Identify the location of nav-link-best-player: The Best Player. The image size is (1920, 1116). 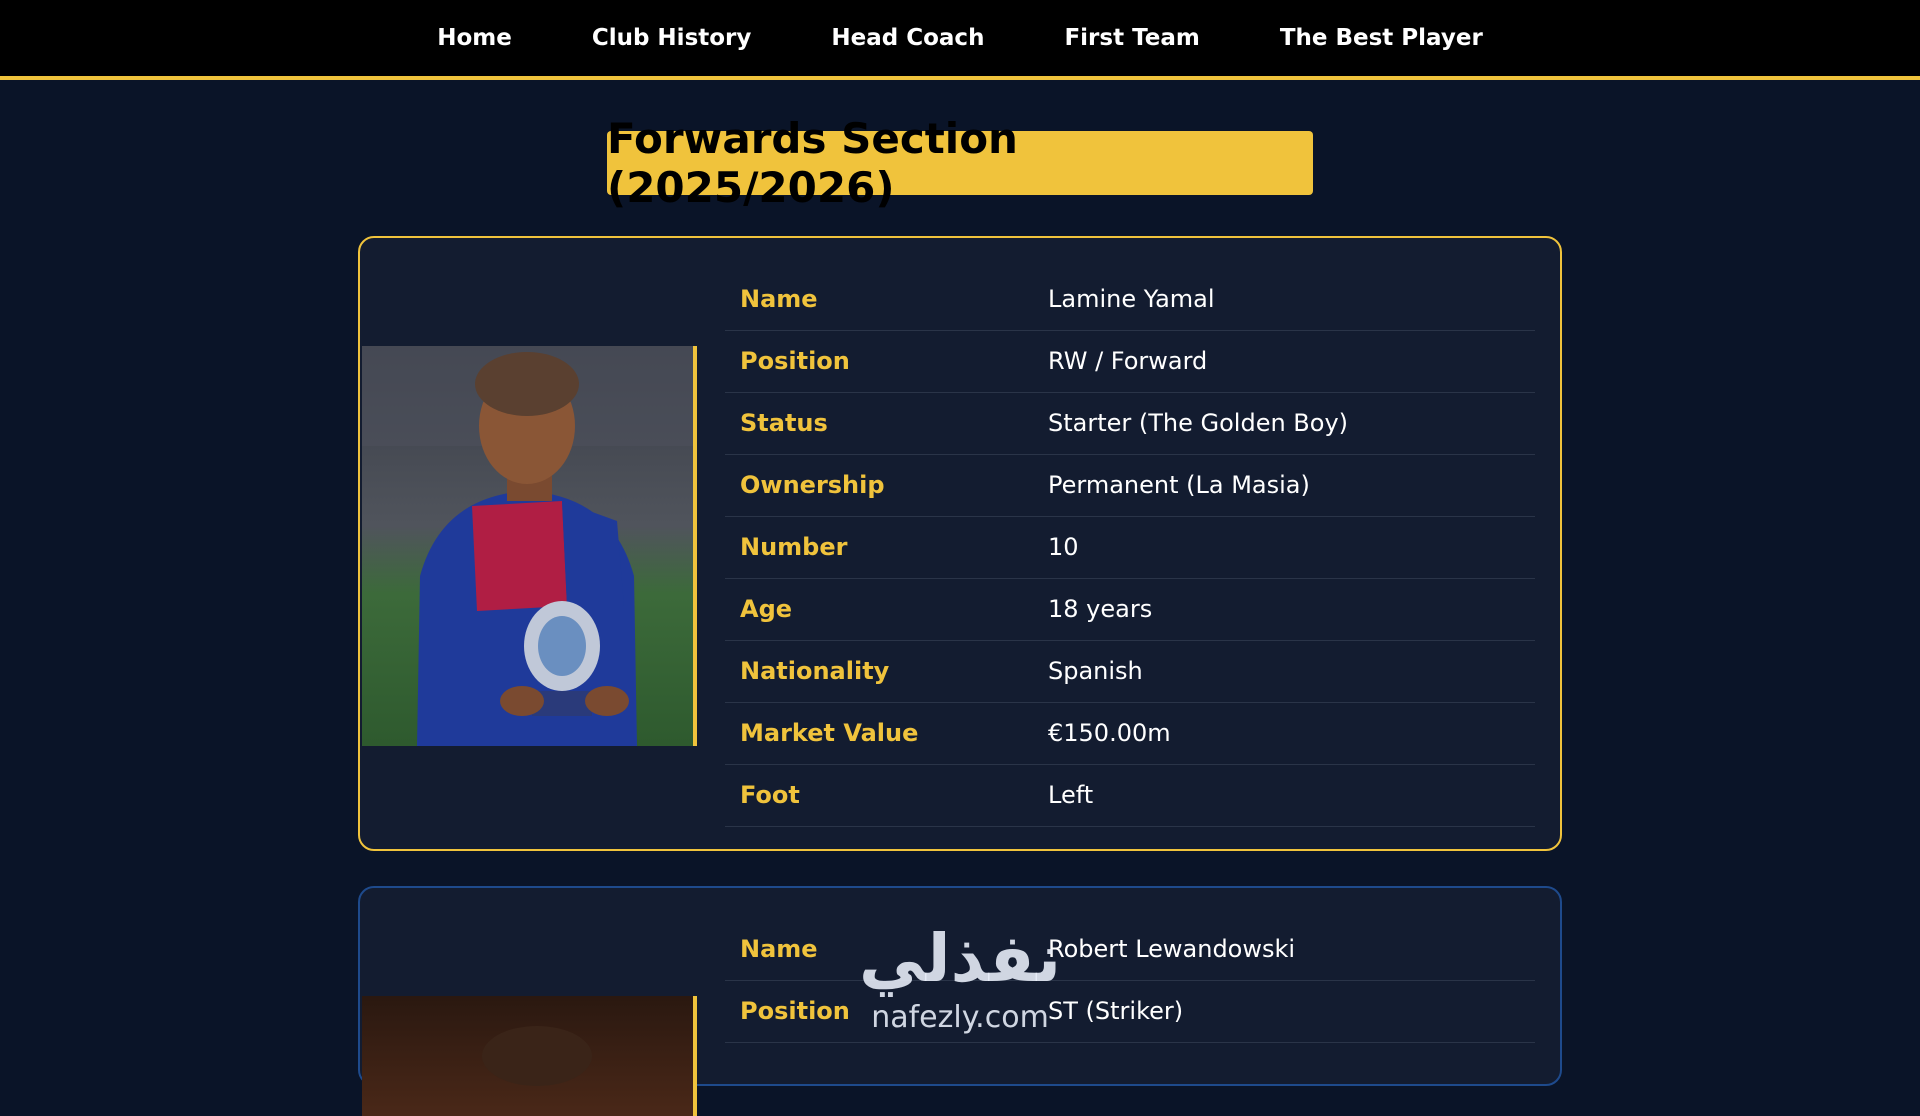
(1381, 38).